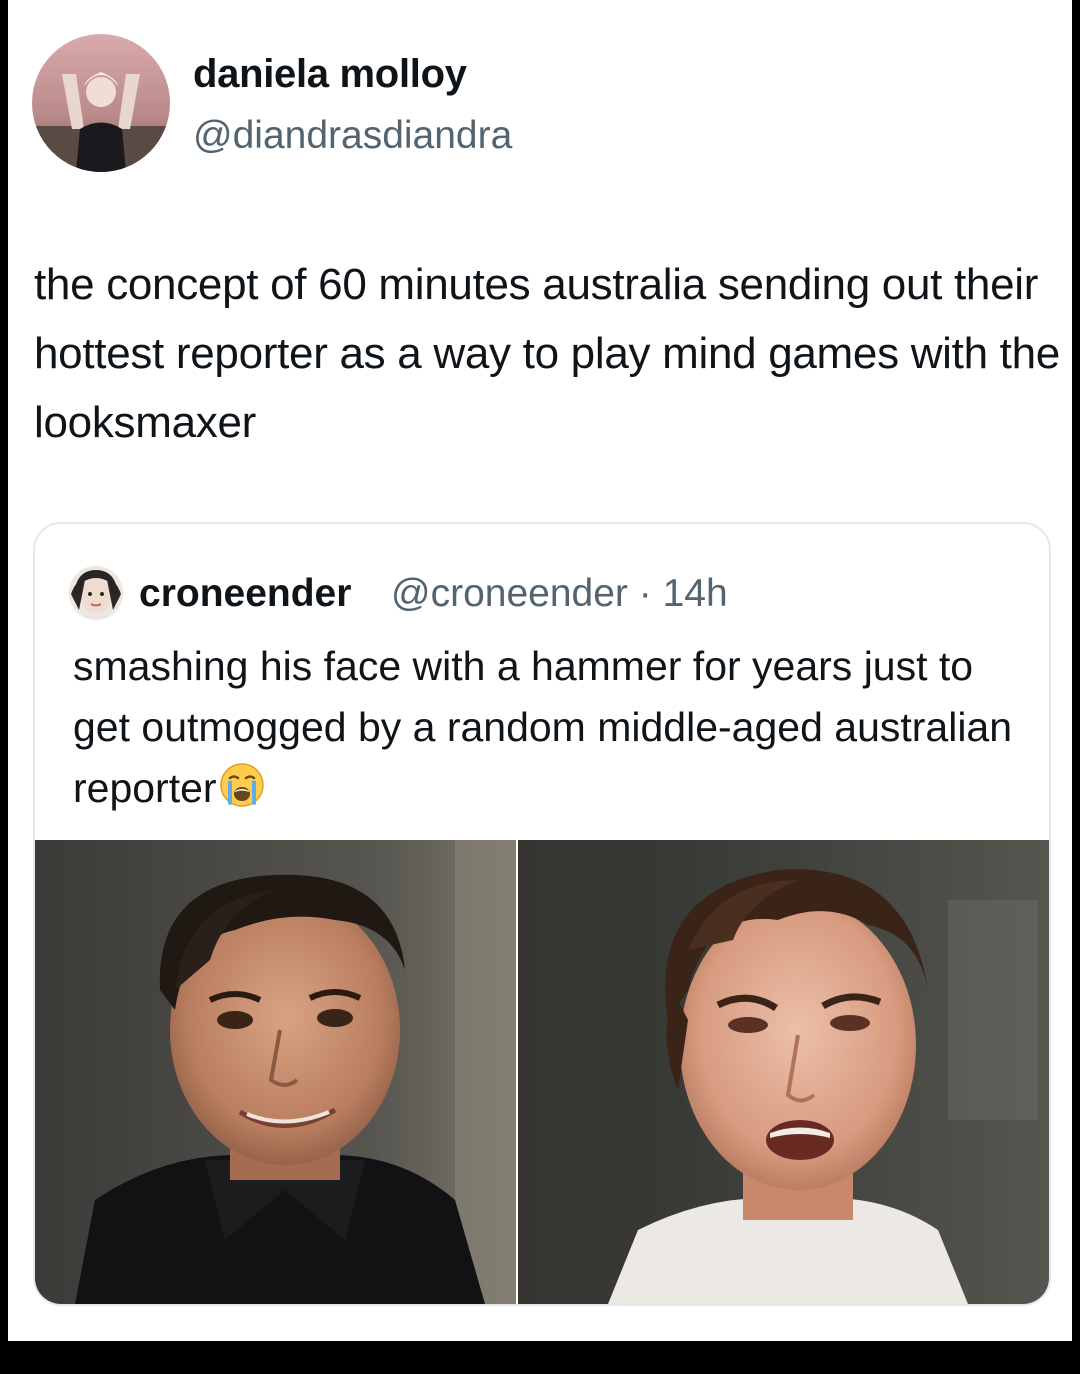  I want to click on quoted-author-meta: @croneender · 14h, so click(559, 594).